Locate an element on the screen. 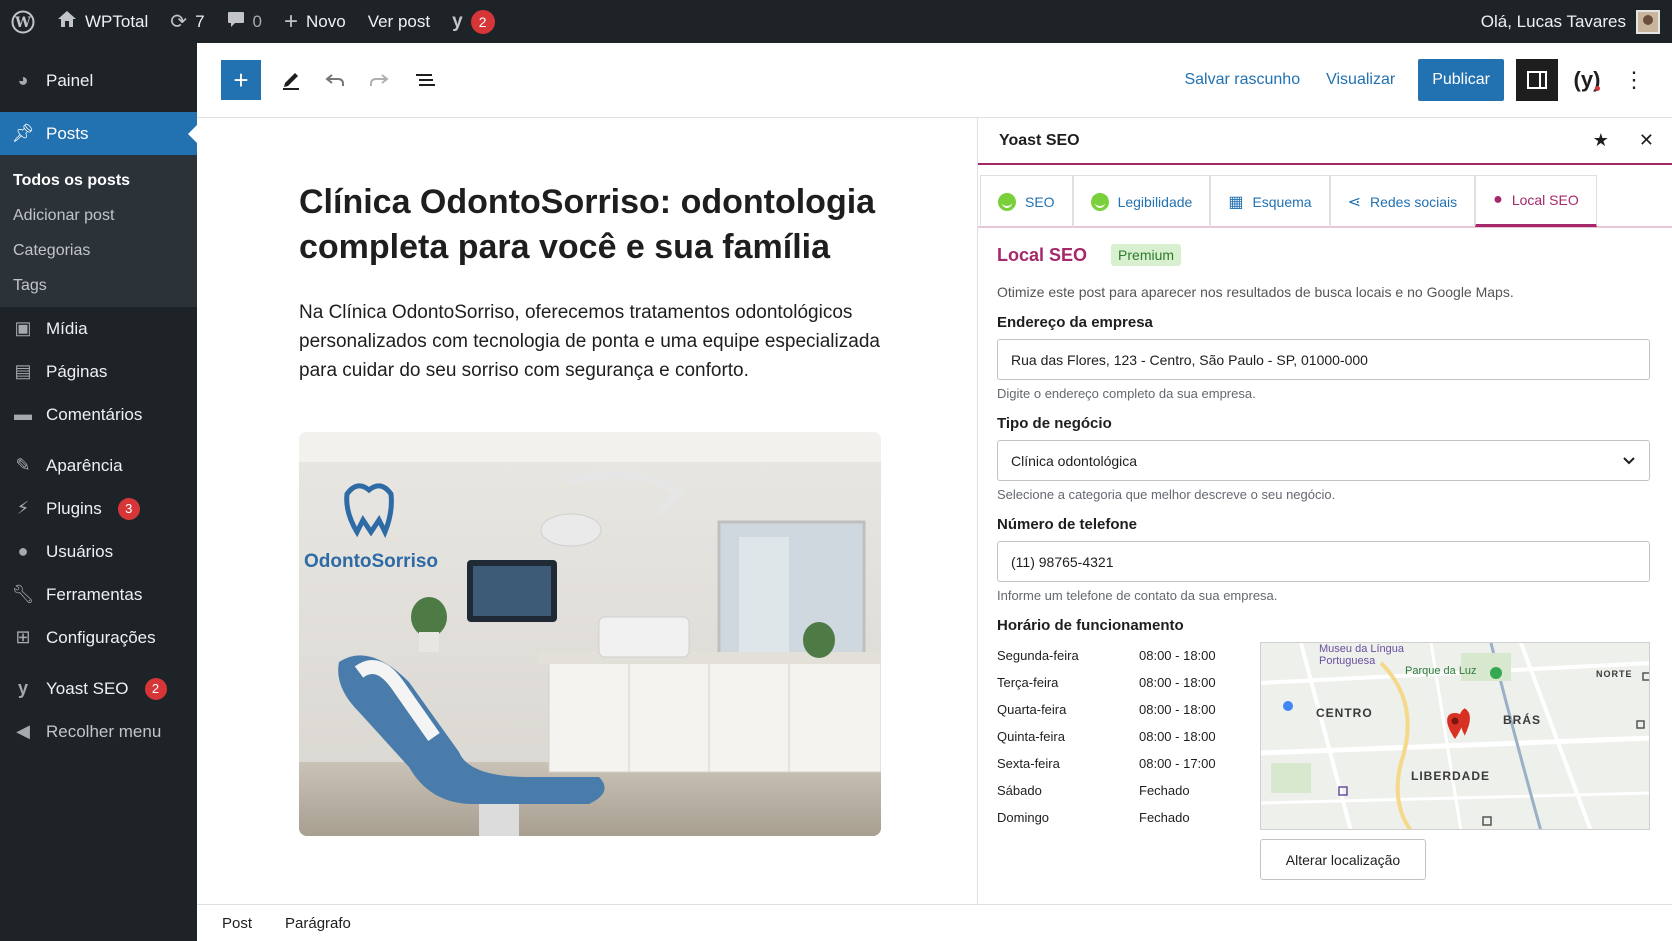 The image size is (1672, 941). updates-link: ⟳ 7 is located at coordinates (187, 21).